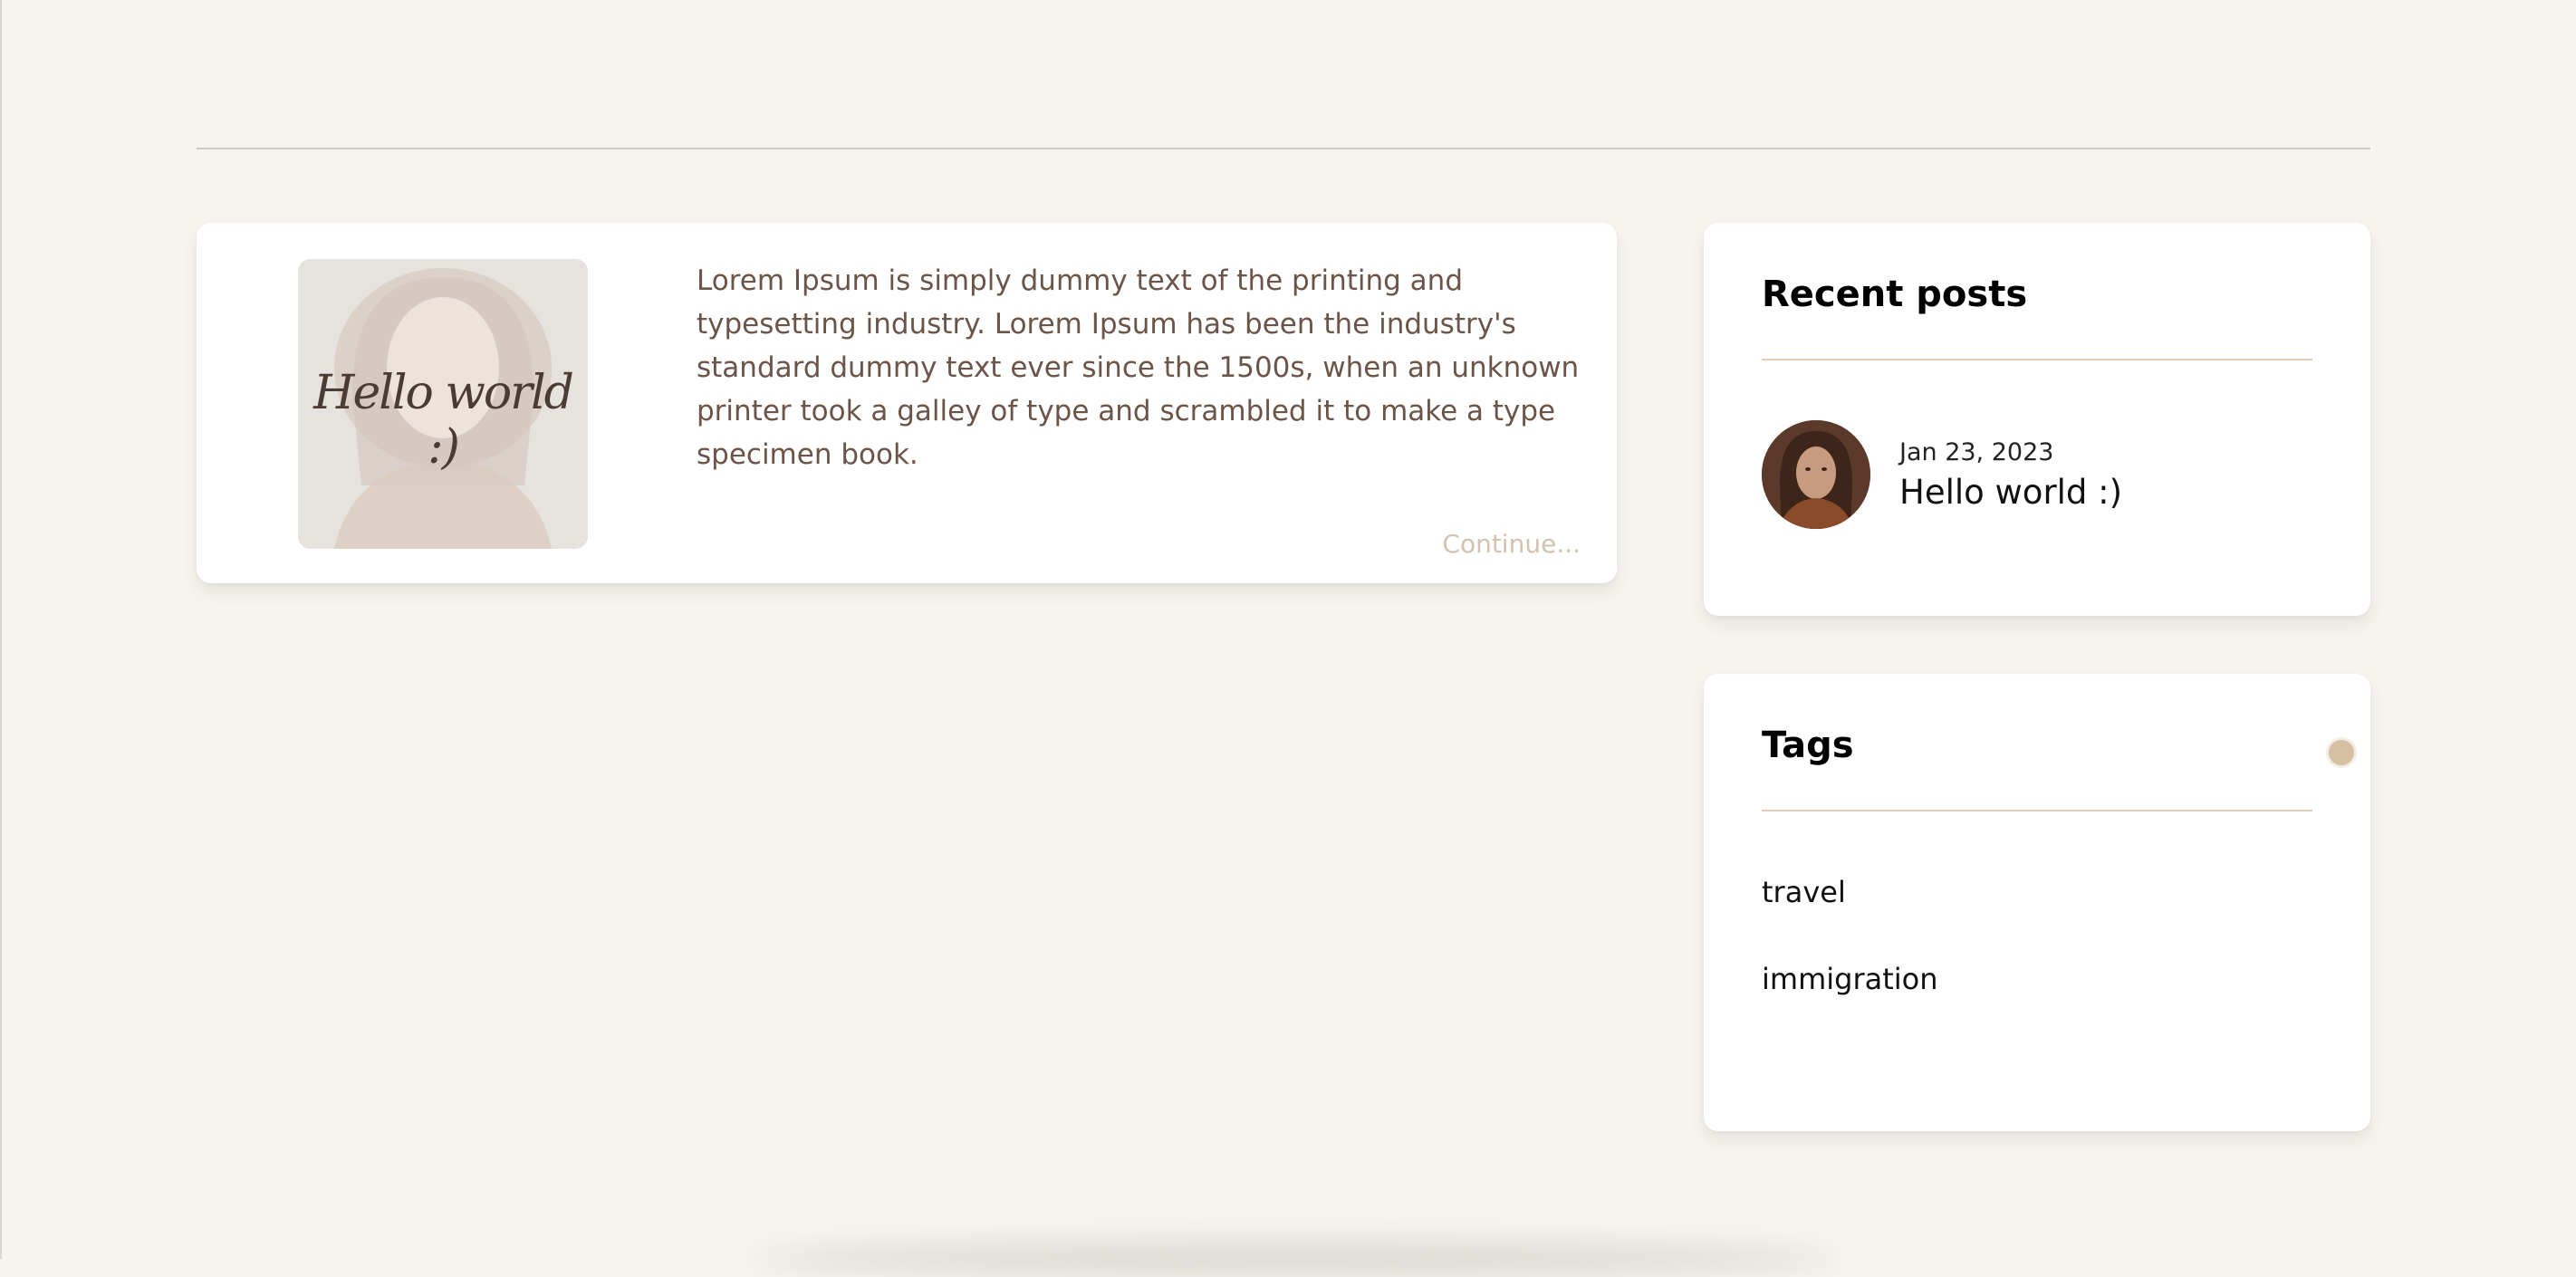 Image resolution: width=2576 pixels, height=1277 pixels. What do you see at coordinates (2037, 811) in the screenshot?
I see `tags-divider` at bounding box center [2037, 811].